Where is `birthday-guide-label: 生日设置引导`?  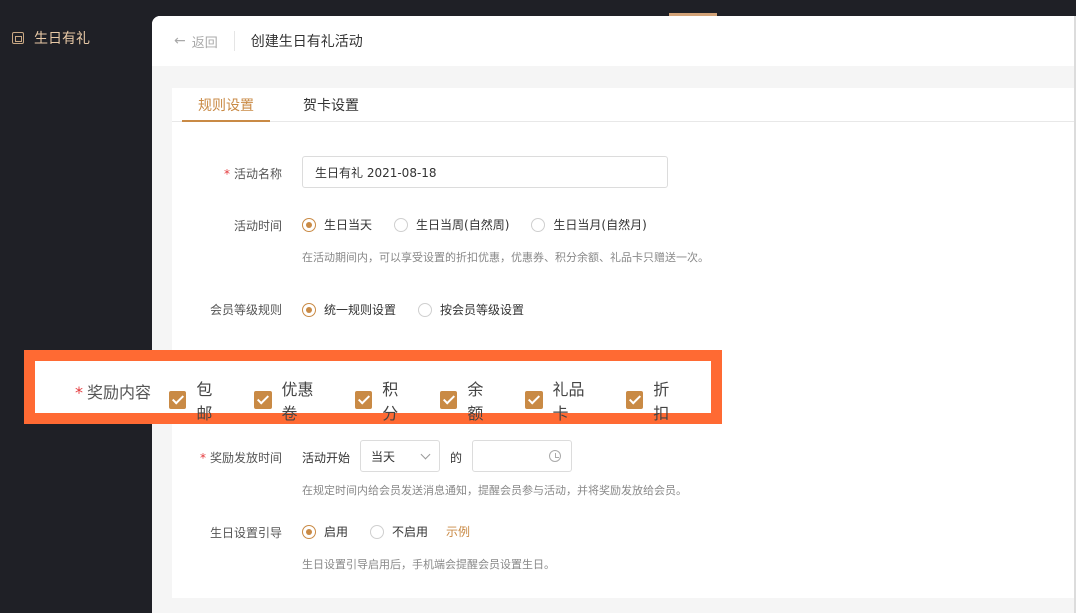 birthday-guide-label: 生日设置引导 is located at coordinates (245, 533).